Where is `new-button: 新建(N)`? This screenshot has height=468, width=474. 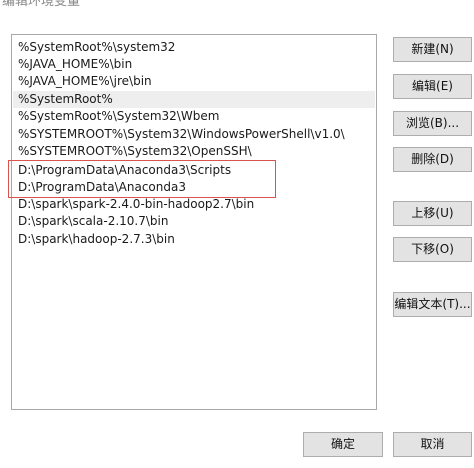 new-button: 新建(N) is located at coordinates (432, 49).